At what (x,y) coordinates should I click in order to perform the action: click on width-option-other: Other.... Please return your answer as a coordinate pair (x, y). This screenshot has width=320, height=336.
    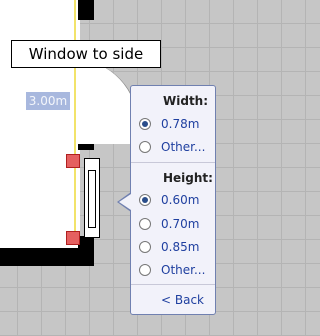
    Looking at the image, I should click on (172, 147).